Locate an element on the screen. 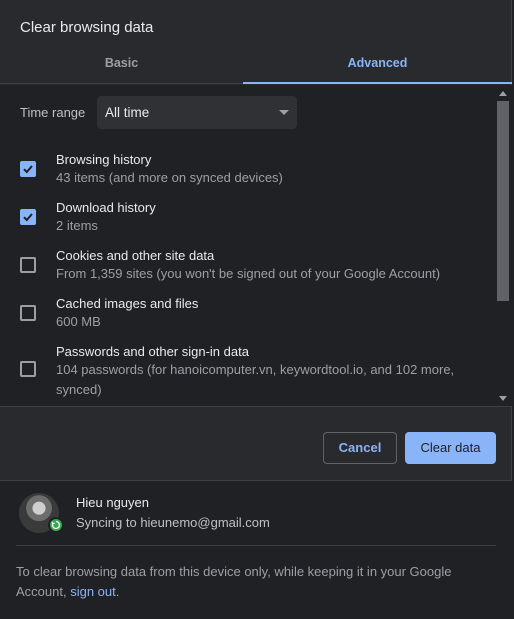  scrollbar is located at coordinates (503, 245).